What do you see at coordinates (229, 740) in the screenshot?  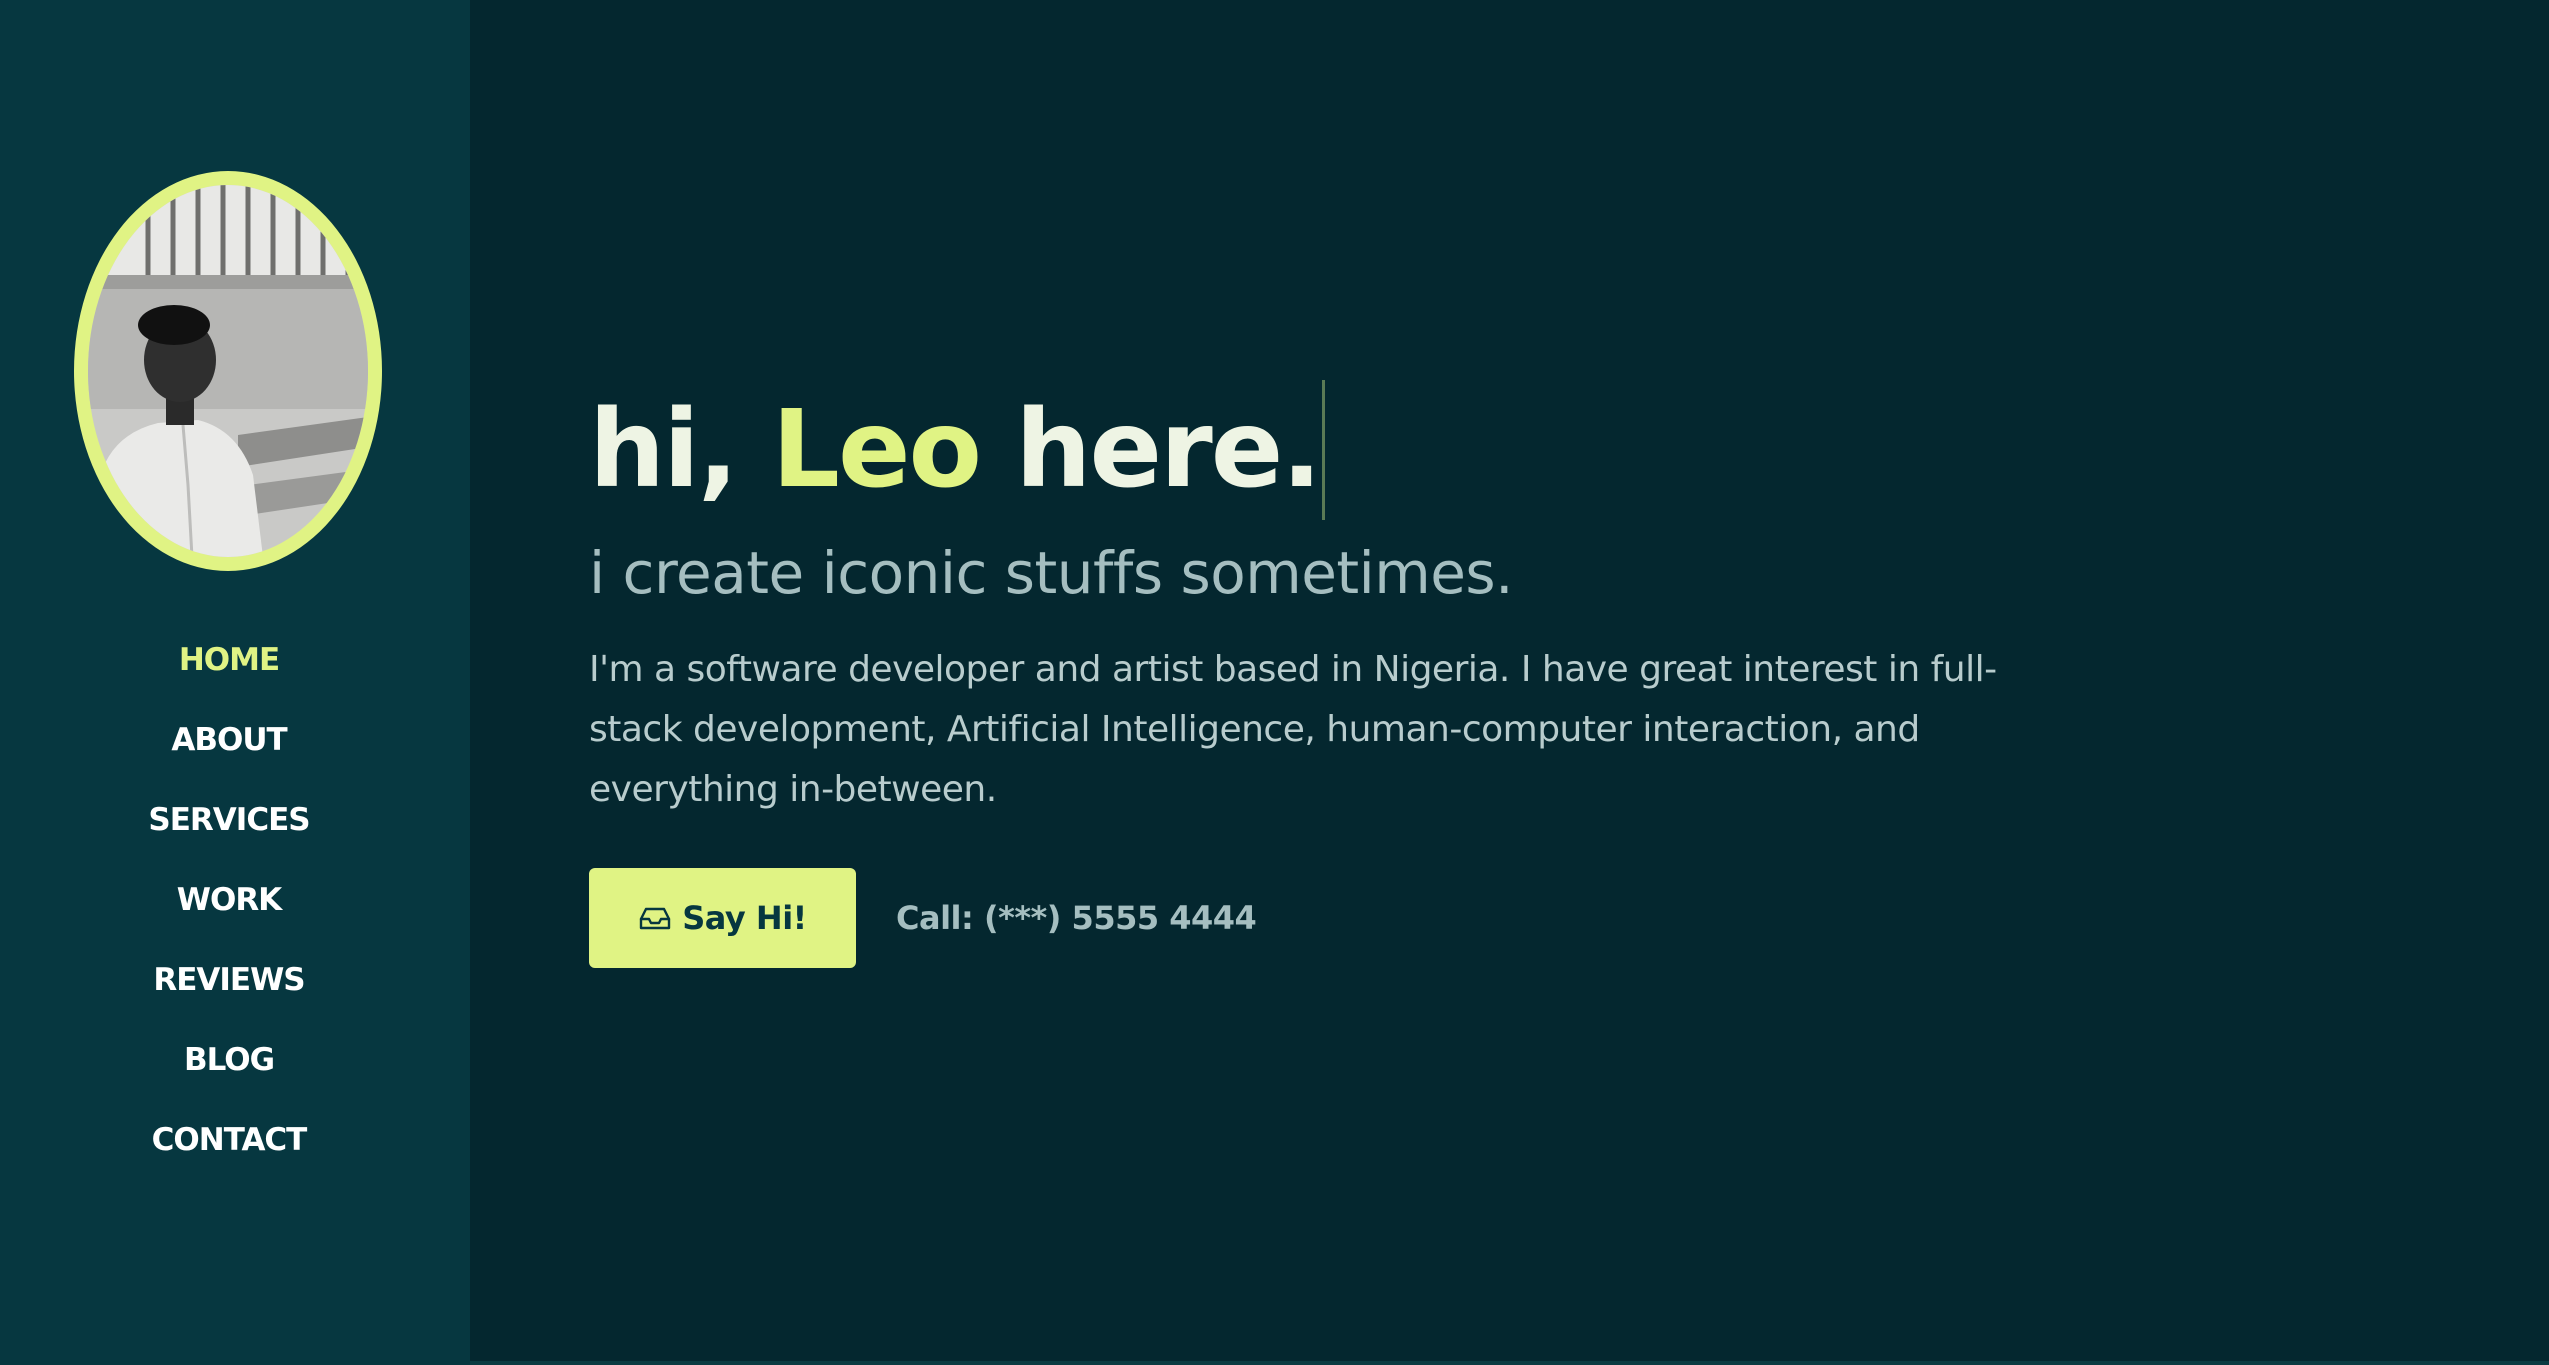 I see `nav-link-about: ABOUT` at bounding box center [229, 740].